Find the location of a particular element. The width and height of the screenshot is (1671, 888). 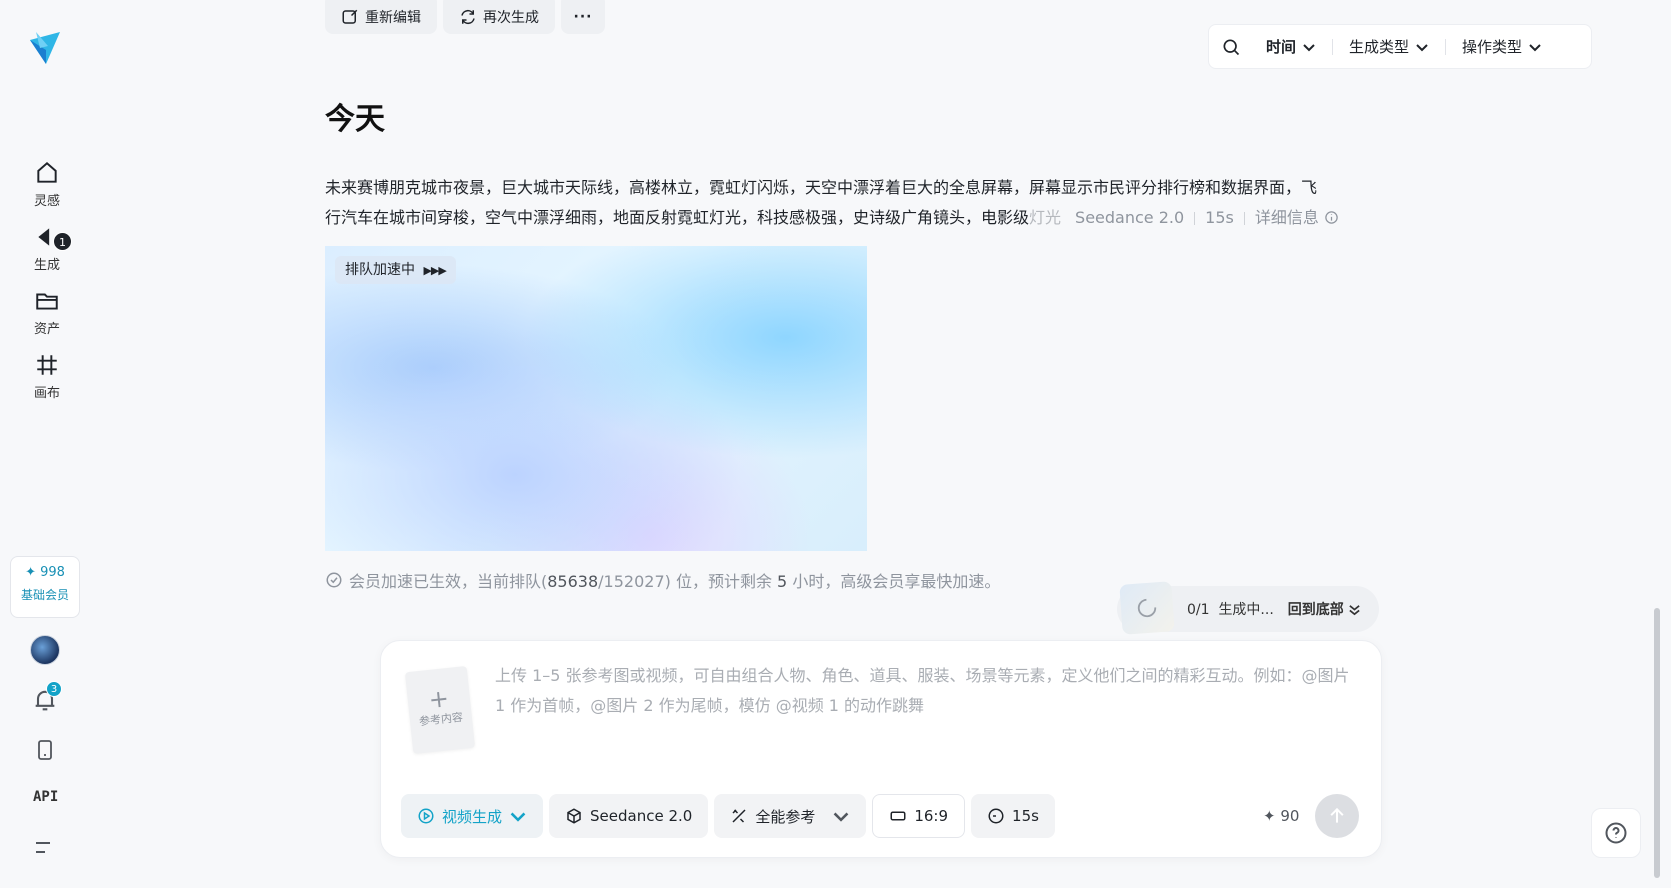

generation-cost: ✦ 90 is located at coordinates (1281, 816).